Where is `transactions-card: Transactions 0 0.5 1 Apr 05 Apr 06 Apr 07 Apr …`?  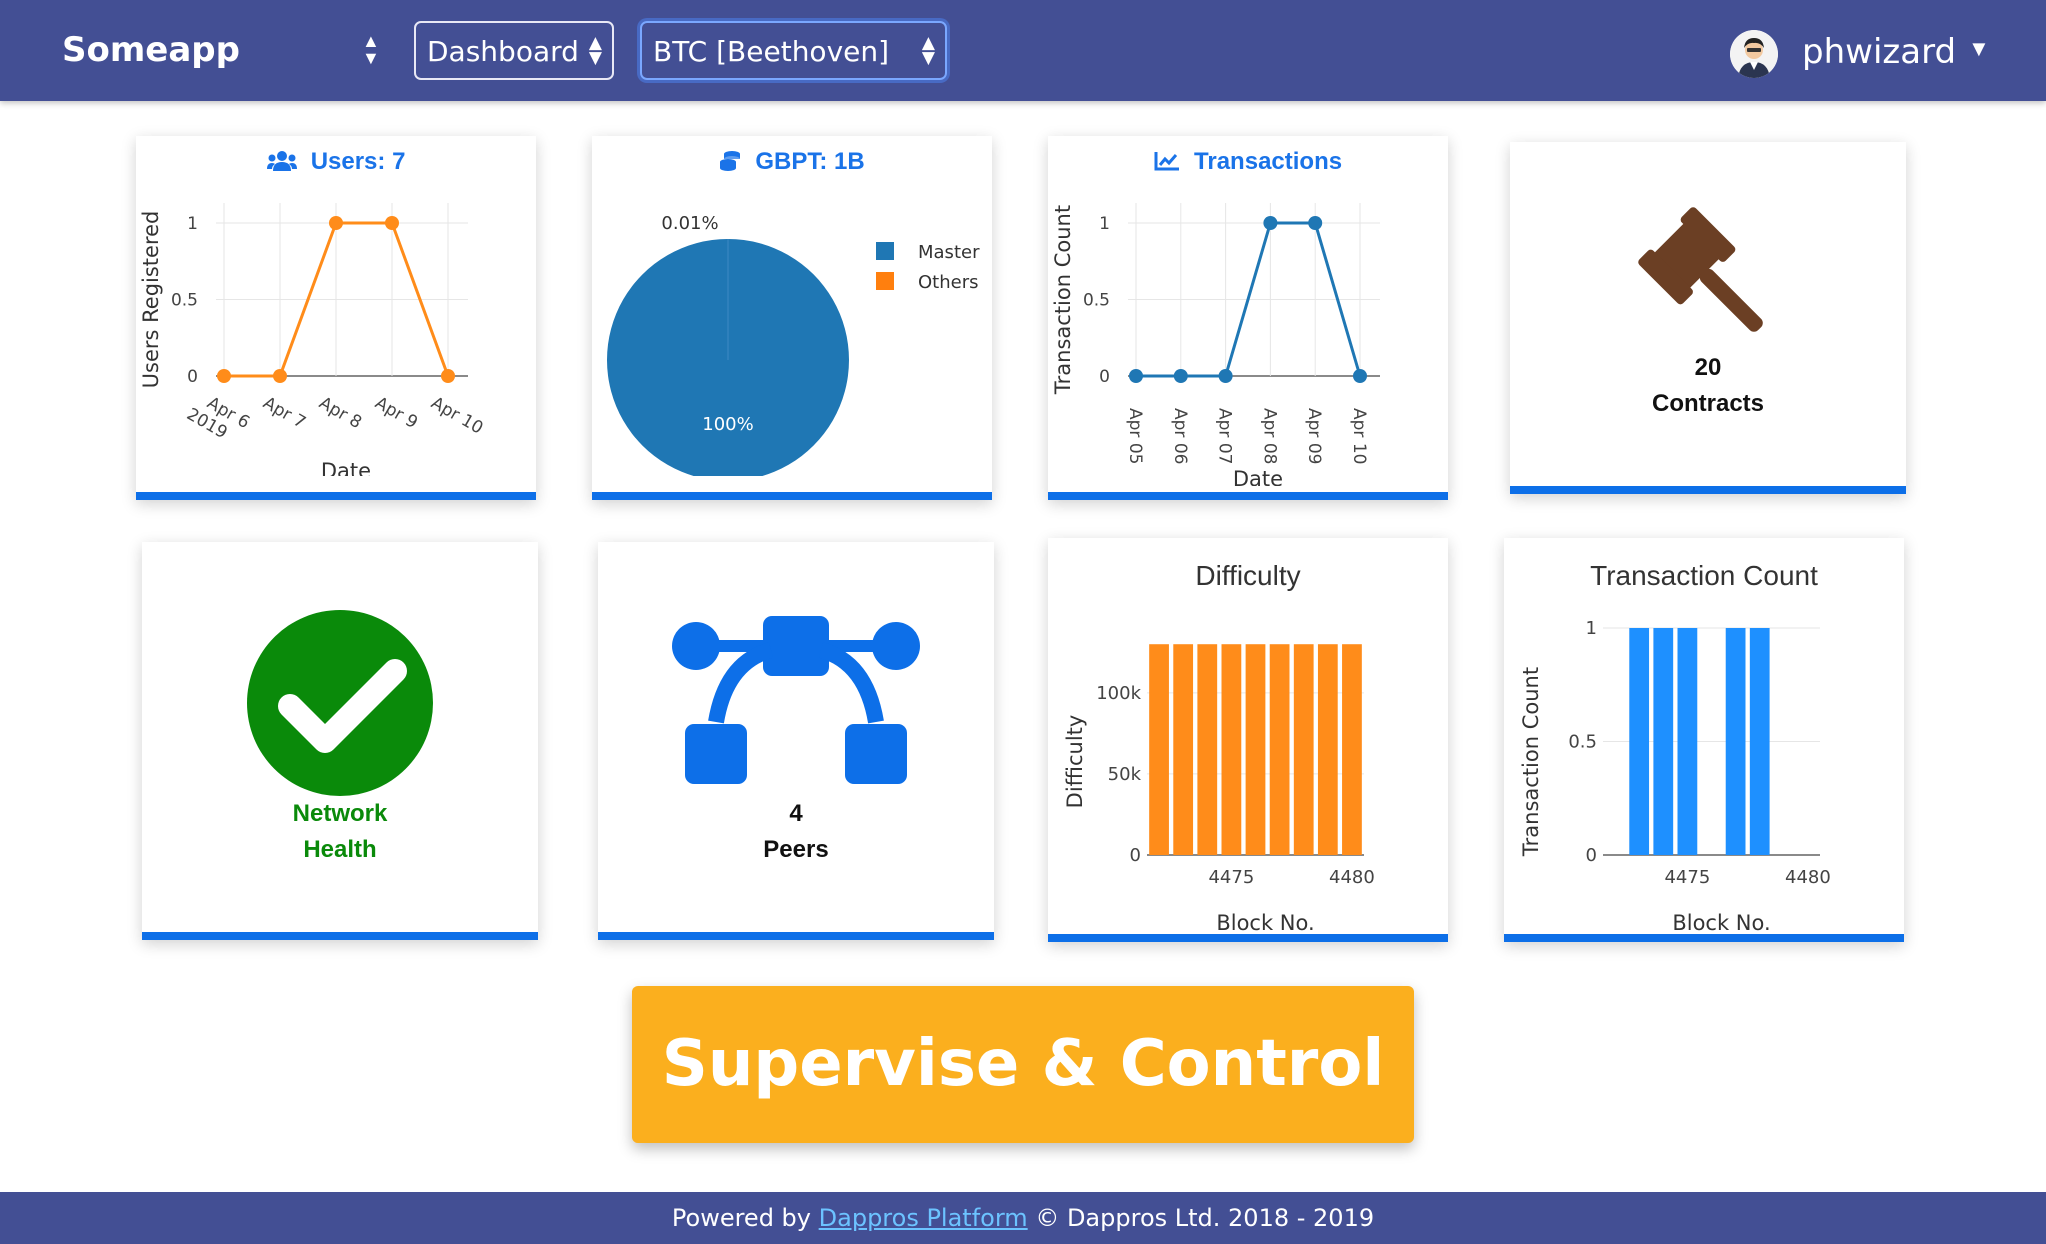 transactions-card: Transactions 0 0.5 1 Apr 05 Apr 06 Apr 07 Apr … is located at coordinates (1248, 318).